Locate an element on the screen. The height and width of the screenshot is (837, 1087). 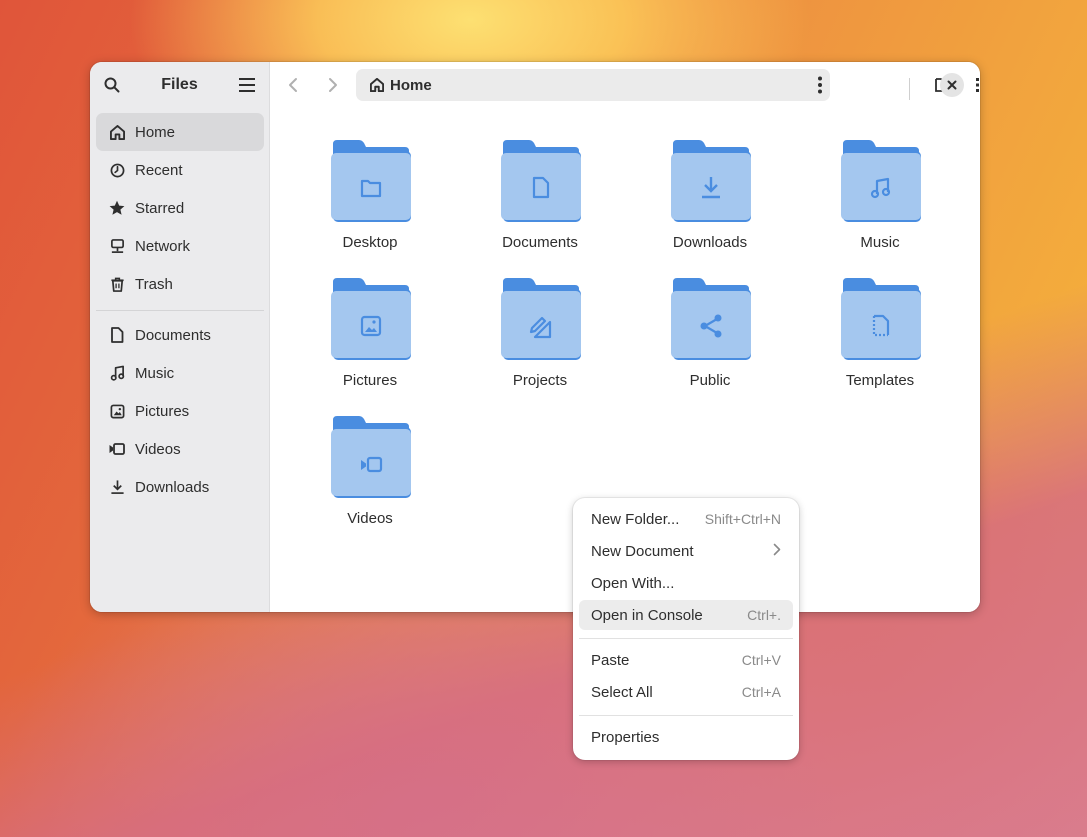
menu-item-label: Properties is located at coordinates (625, 737).